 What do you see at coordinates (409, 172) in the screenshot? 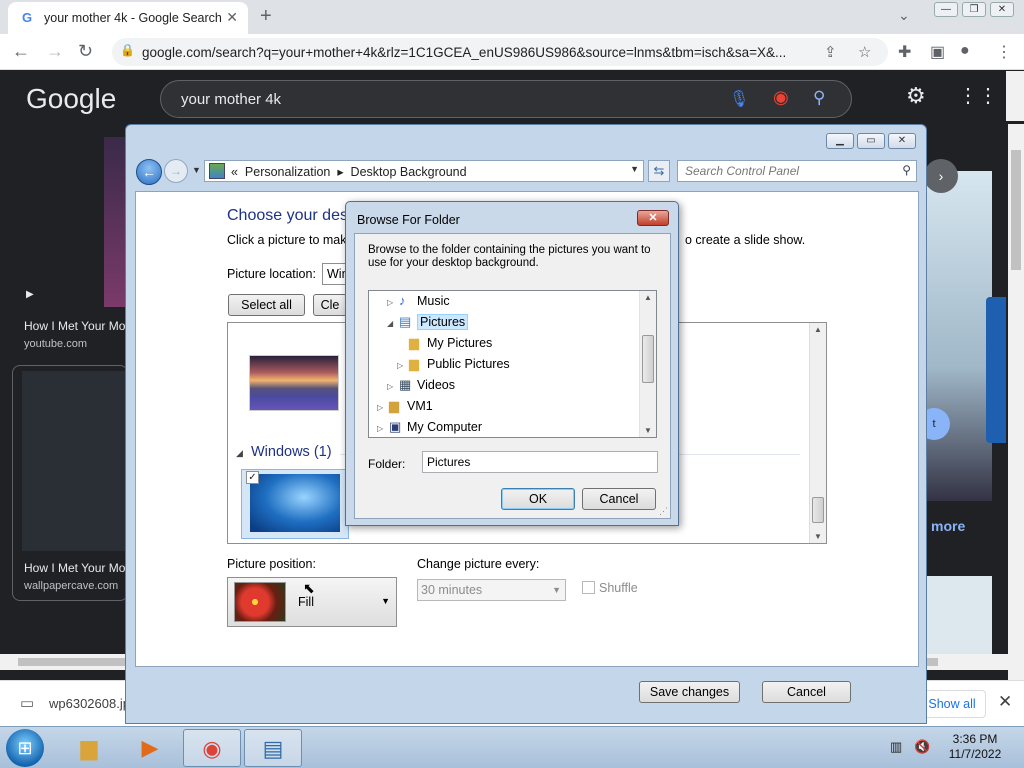
I see `breadcrumb-desktop-background: Desktop Background` at bounding box center [409, 172].